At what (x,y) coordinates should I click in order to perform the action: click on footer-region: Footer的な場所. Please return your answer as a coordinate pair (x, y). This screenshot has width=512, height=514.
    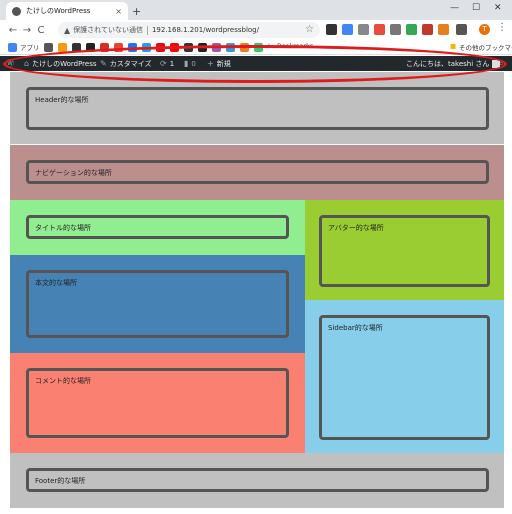
    Looking at the image, I should click on (257, 480).